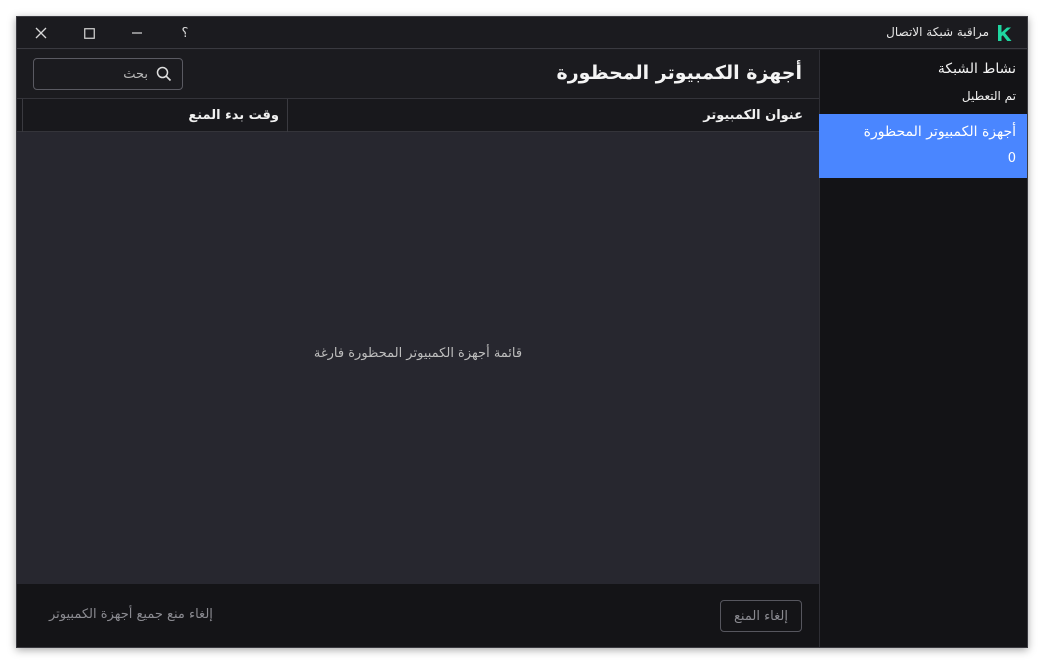 The image size is (1044, 664). I want to click on unblock-all-link: إلغاء منع جميع أجهزة الكمبيوتر, so click(131, 614).